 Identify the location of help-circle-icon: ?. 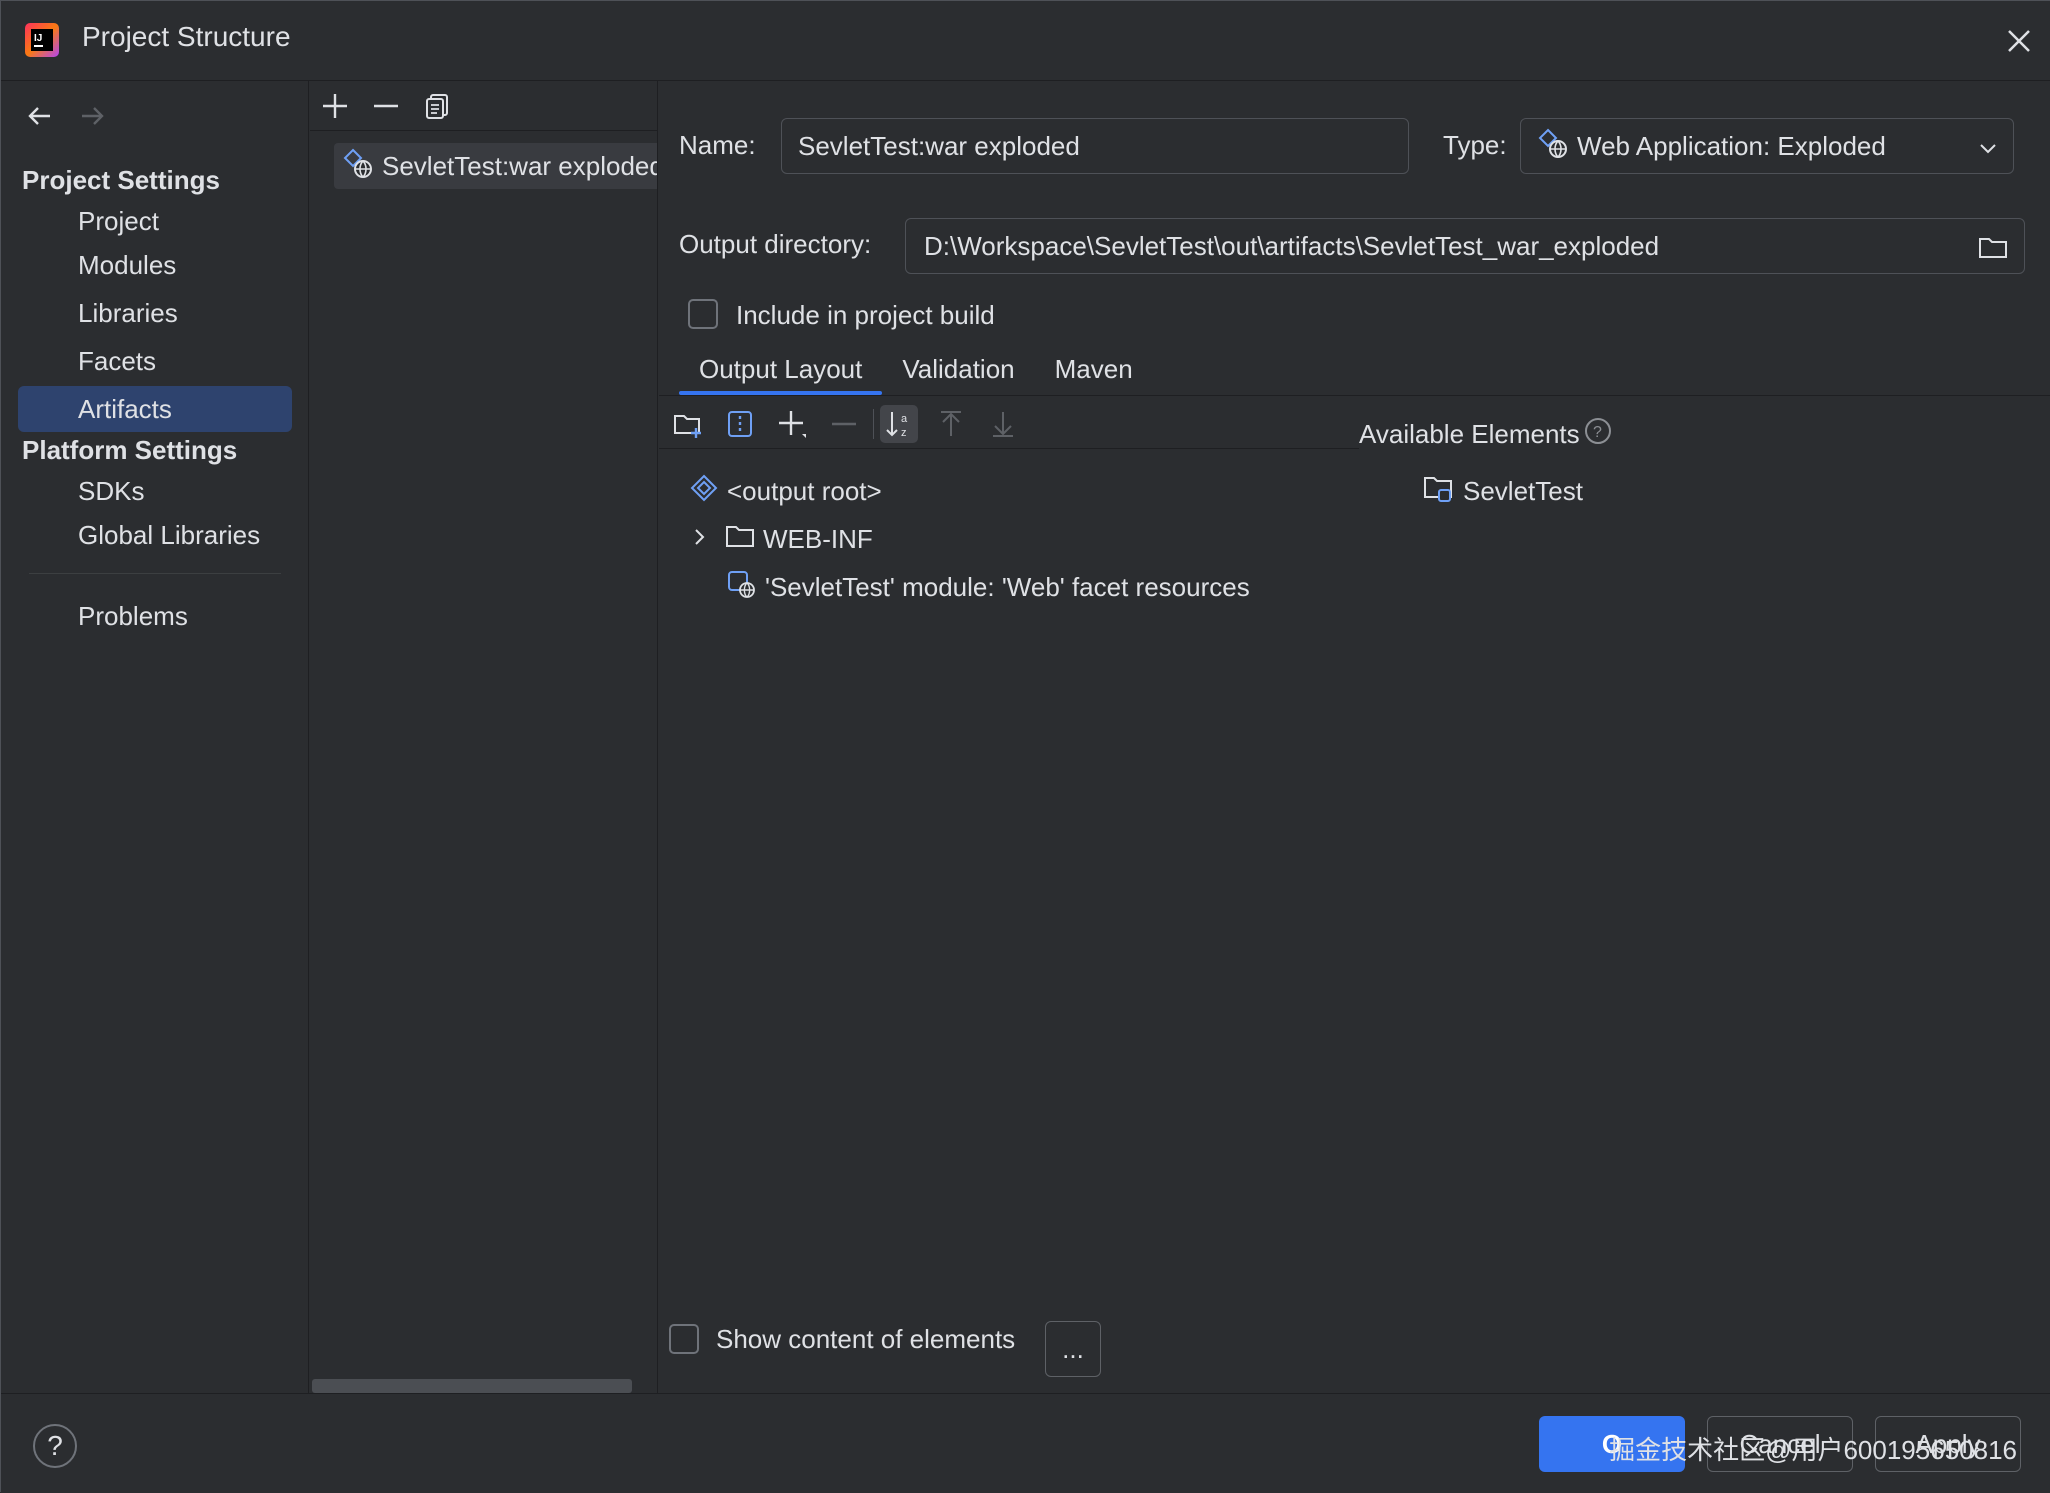
(1598, 434).